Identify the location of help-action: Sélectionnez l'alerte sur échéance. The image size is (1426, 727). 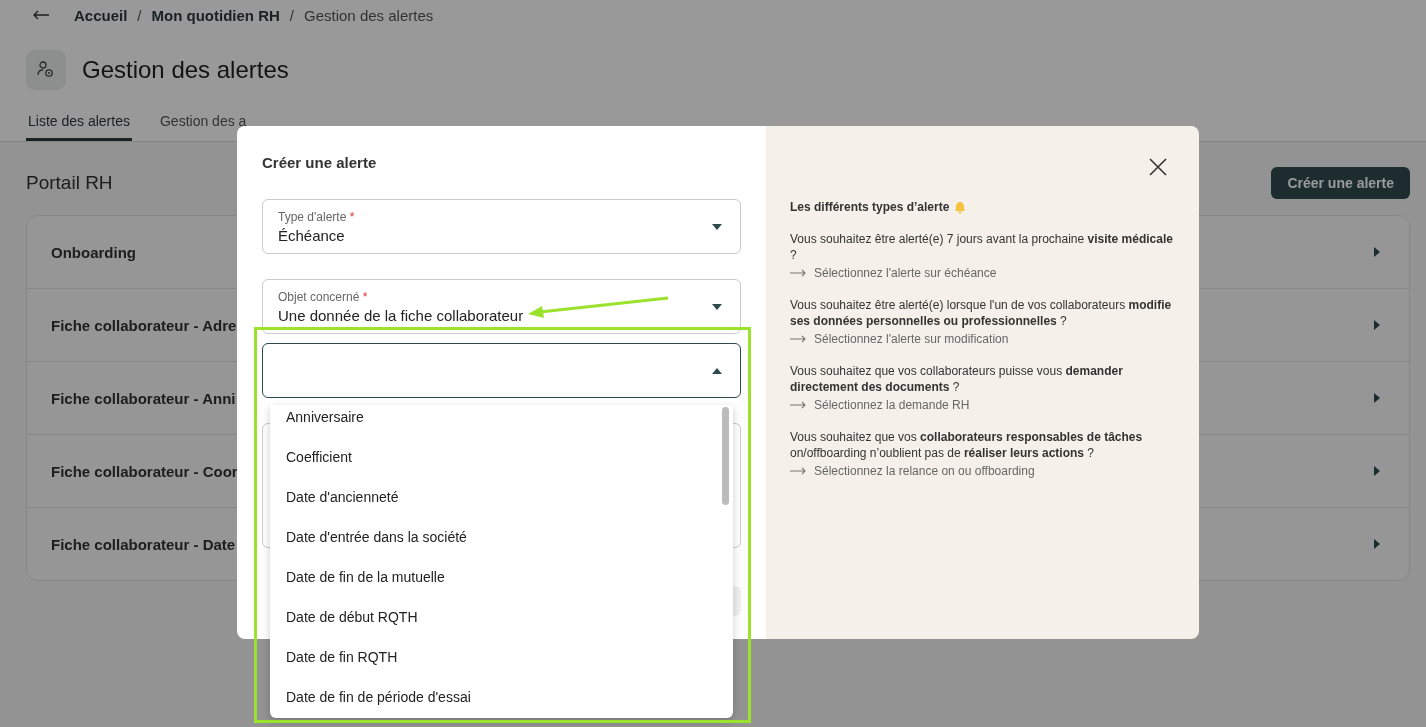
(905, 273).